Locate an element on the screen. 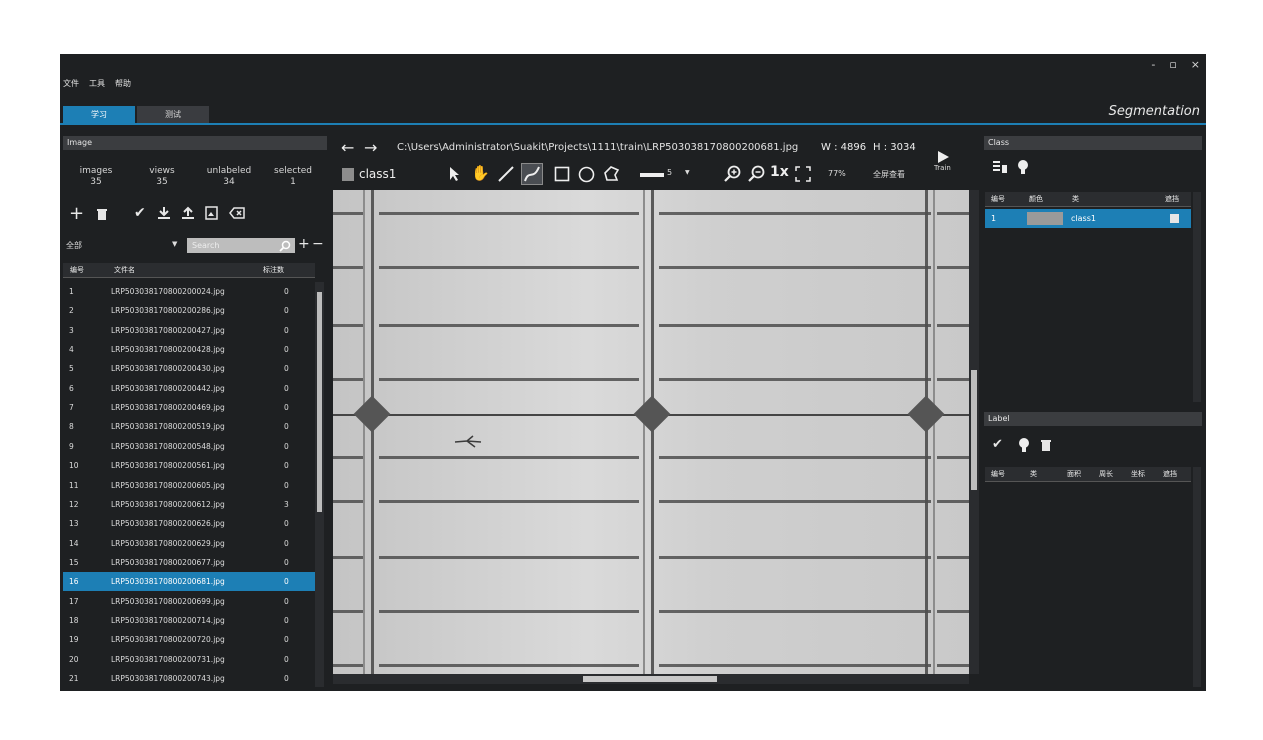 This screenshot has height=740, width=1263. canvas-vertical-scrollbar is located at coordinates (974, 432).